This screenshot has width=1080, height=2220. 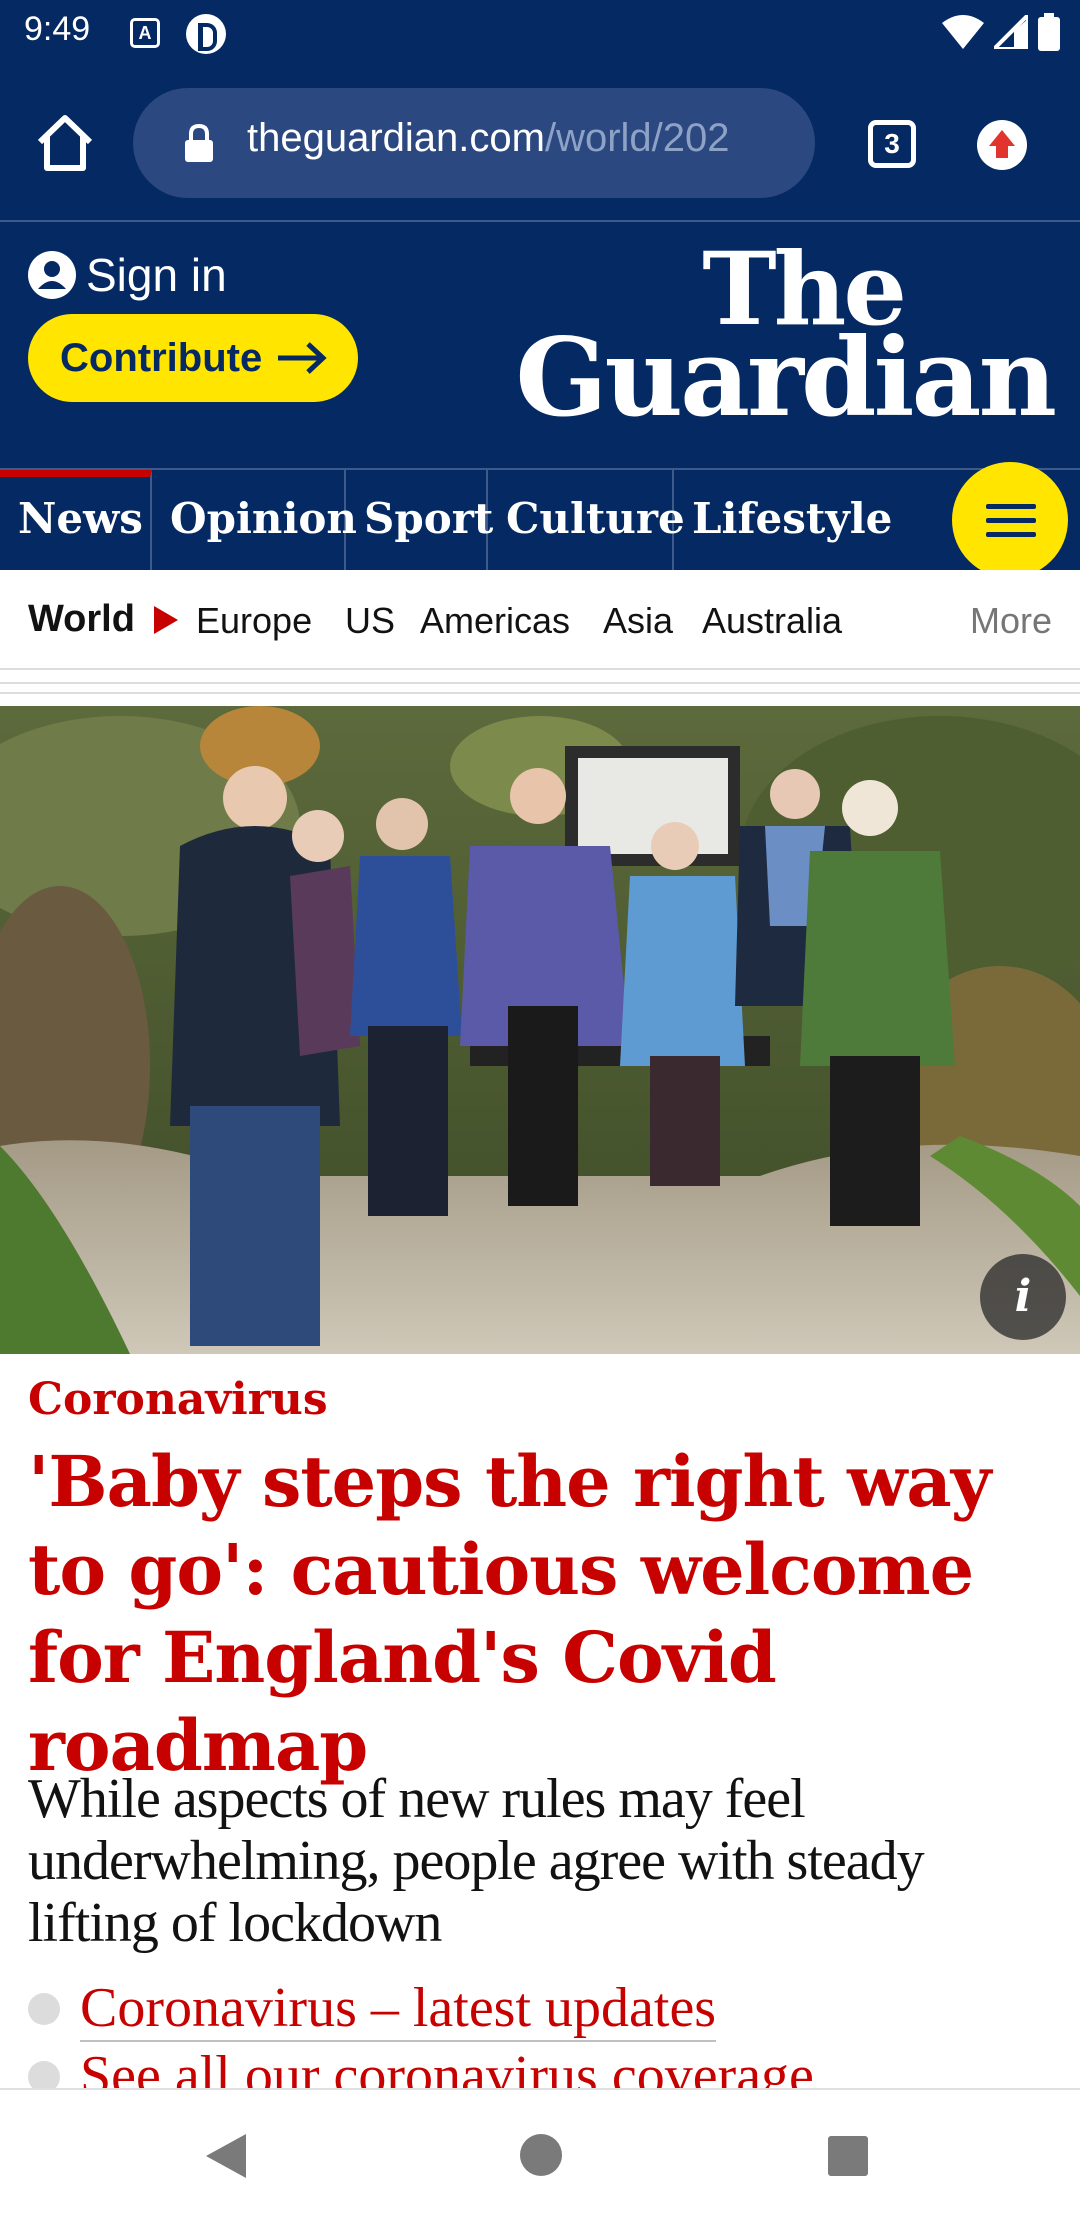 What do you see at coordinates (1010, 520) in the screenshot?
I see `menu-button` at bounding box center [1010, 520].